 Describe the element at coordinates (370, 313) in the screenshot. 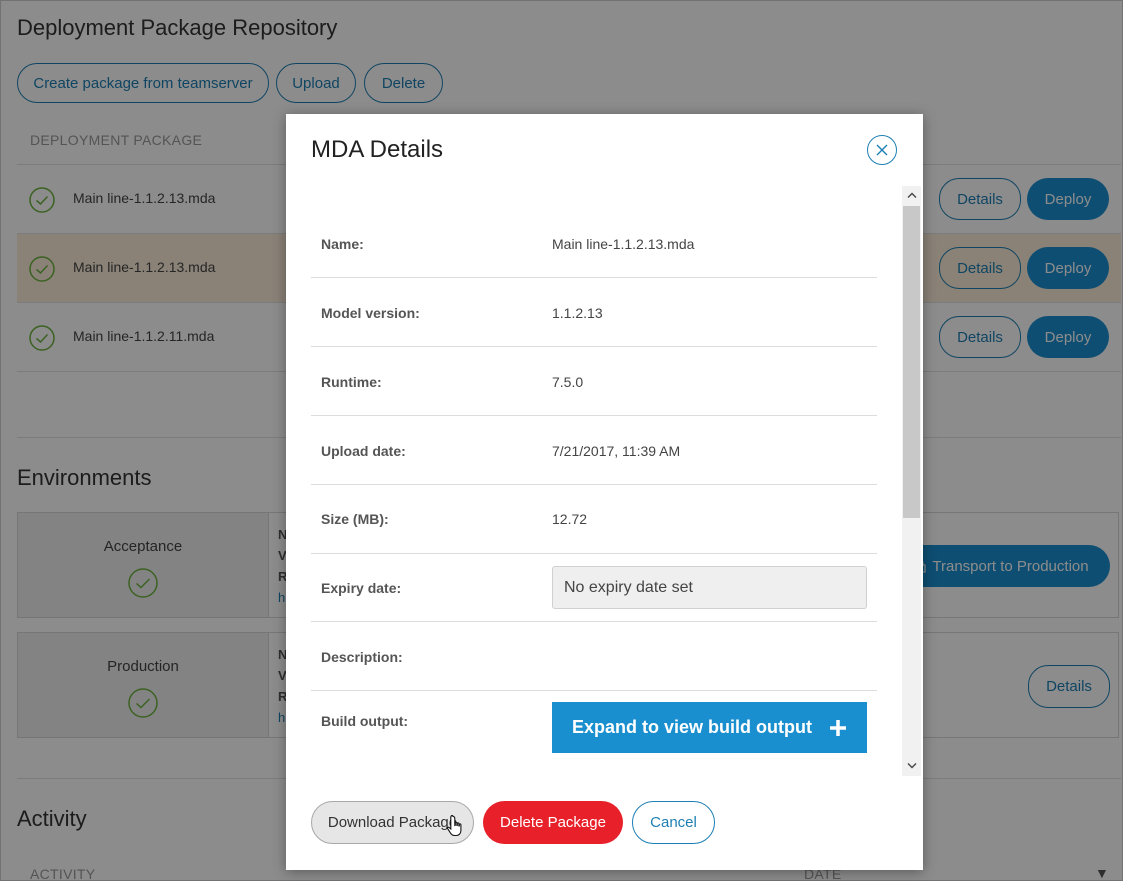

I see `detail-label: Model version:` at that location.